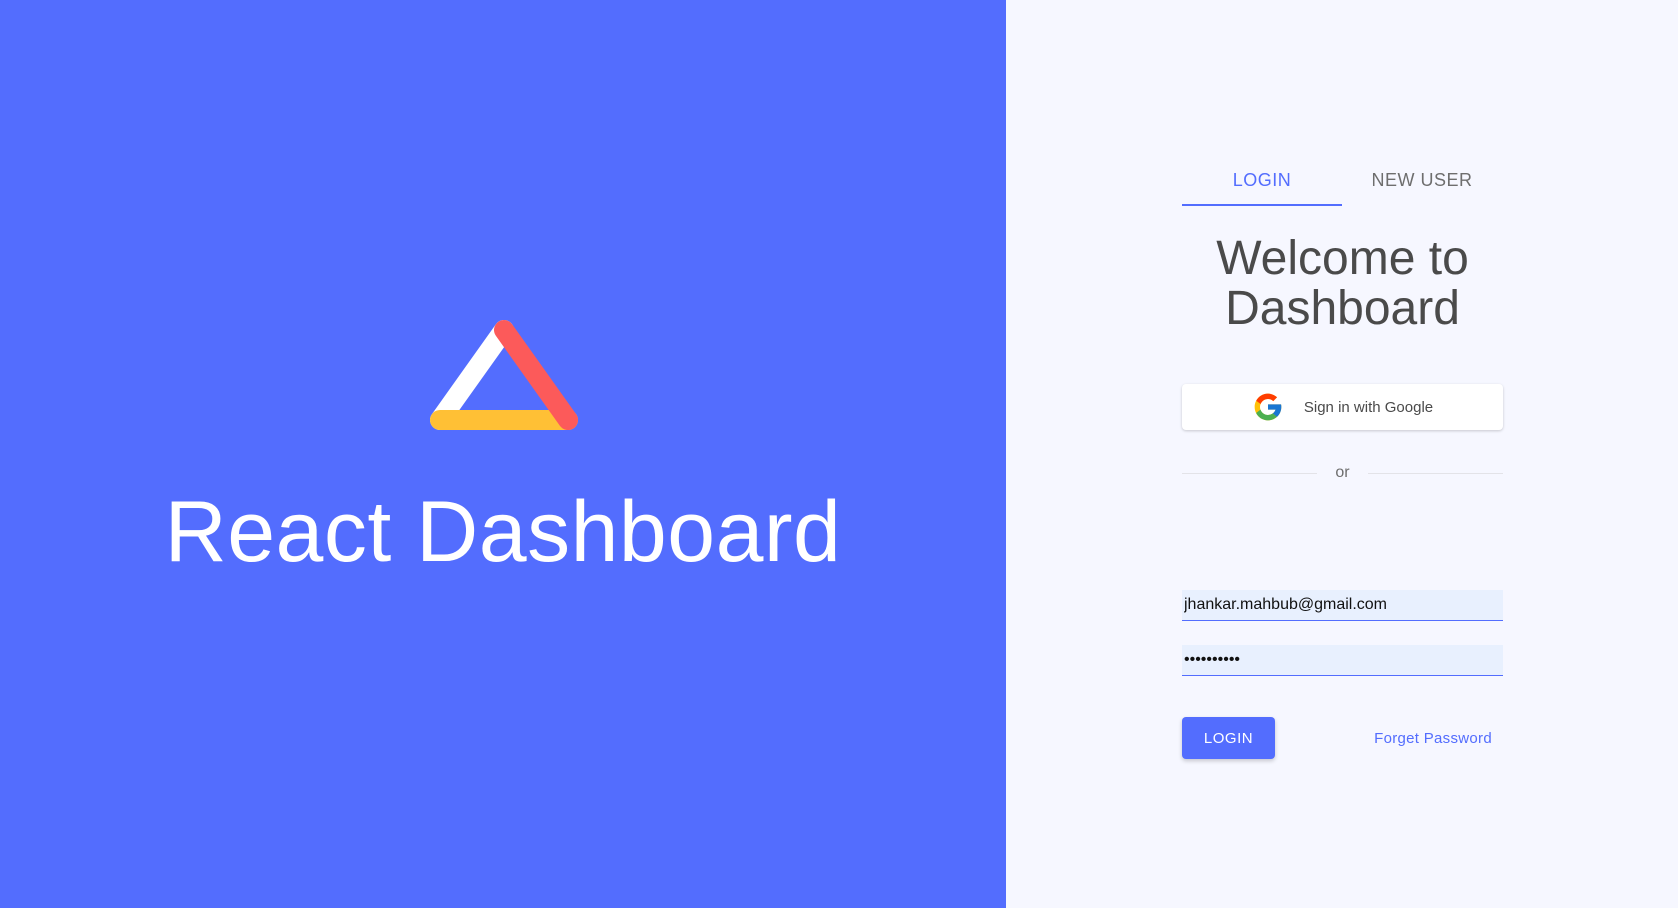 The image size is (1678, 908). Describe the element at coordinates (1228, 738) in the screenshot. I see `login-button: LOGIN` at that location.